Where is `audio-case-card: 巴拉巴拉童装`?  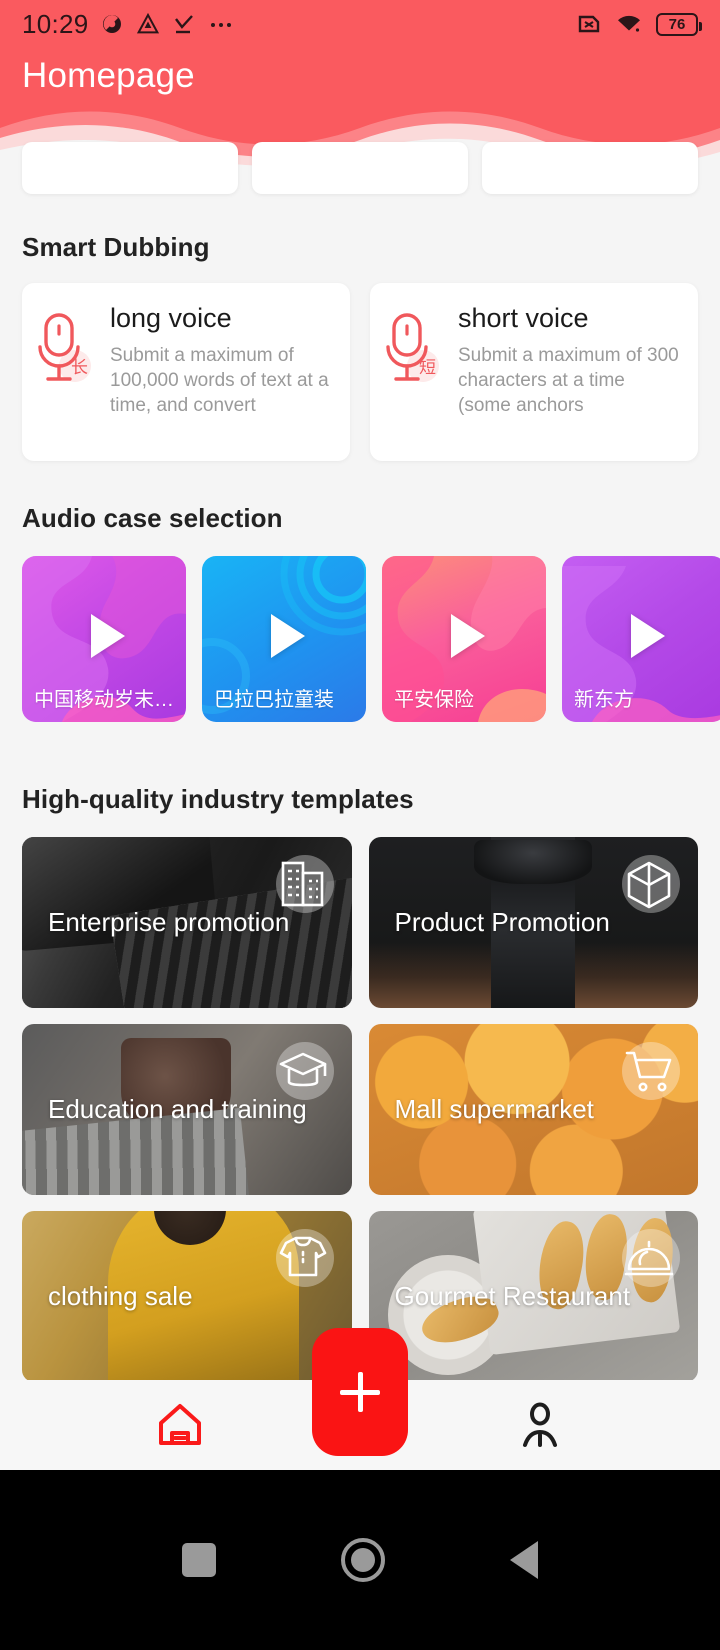 audio-case-card: 巴拉巴拉童装 is located at coordinates (284, 639).